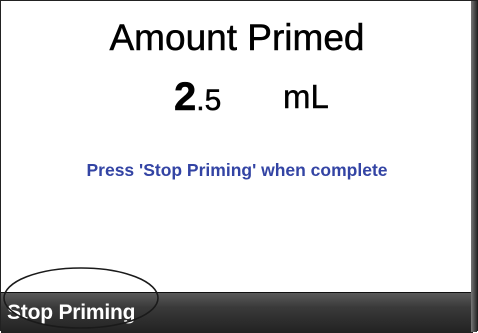 Image resolution: width=478 pixels, height=333 pixels. I want to click on amount-readout: 2.5 mL, so click(237, 97).